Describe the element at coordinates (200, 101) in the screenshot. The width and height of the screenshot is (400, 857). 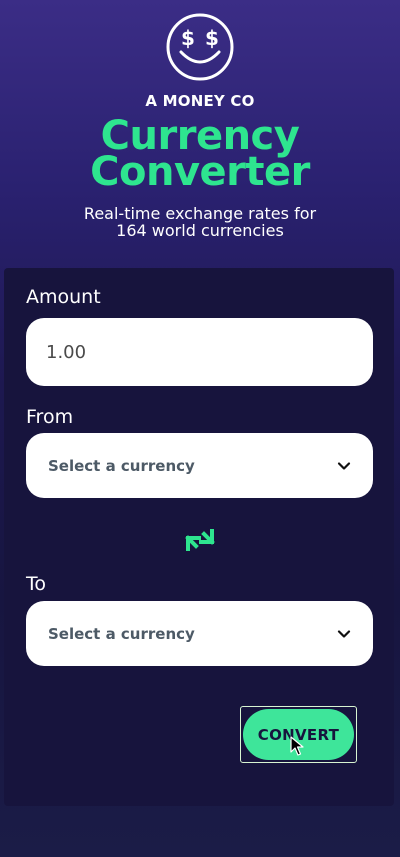
I see `brand-name: A MONEY CO` at that location.